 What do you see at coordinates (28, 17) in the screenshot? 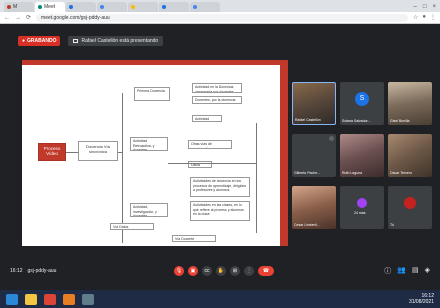
I see `reload-icon: ⟳` at bounding box center [28, 17].